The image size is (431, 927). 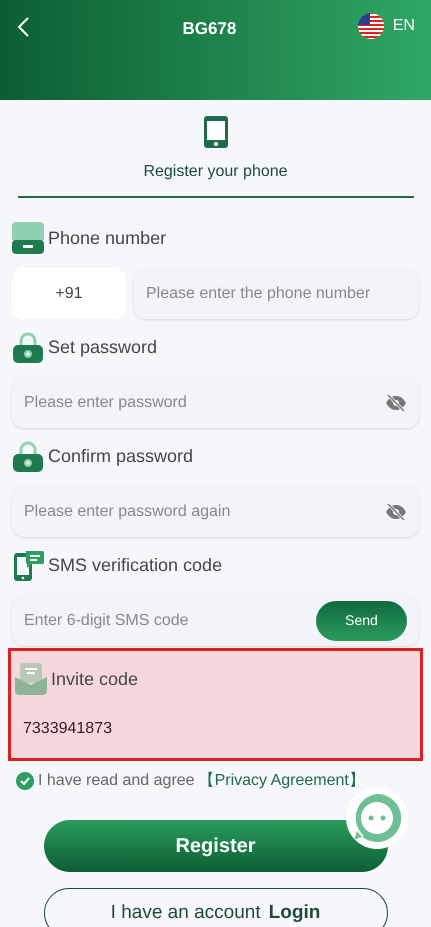 What do you see at coordinates (204, 402) in the screenshot?
I see `password-input: Please enter password` at bounding box center [204, 402].